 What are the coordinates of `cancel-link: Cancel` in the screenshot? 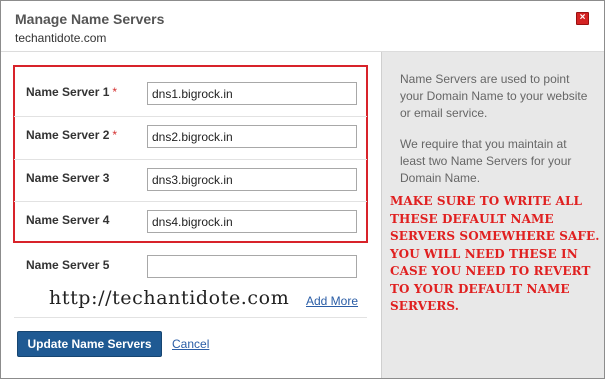 It's located at (190, 344).